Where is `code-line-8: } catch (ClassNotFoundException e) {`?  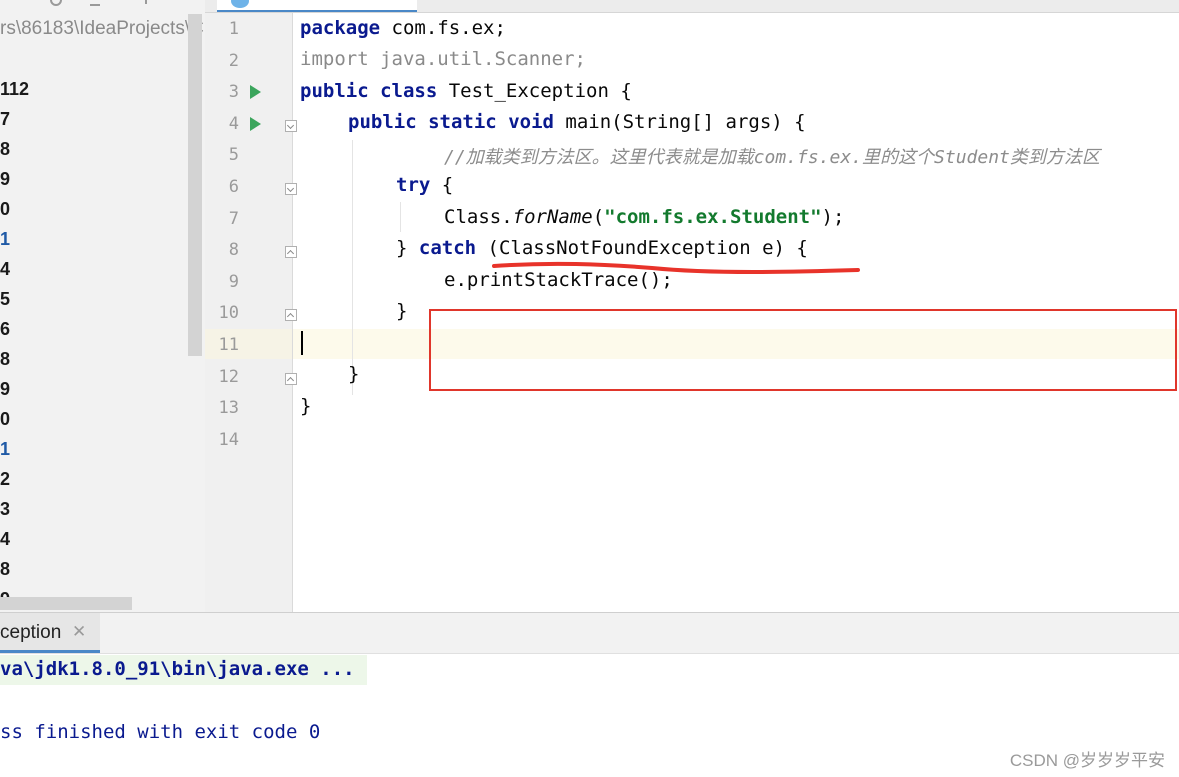
code-line-8: } catch (ClassNotFoundException e) { is located at coordinates (602, 248).